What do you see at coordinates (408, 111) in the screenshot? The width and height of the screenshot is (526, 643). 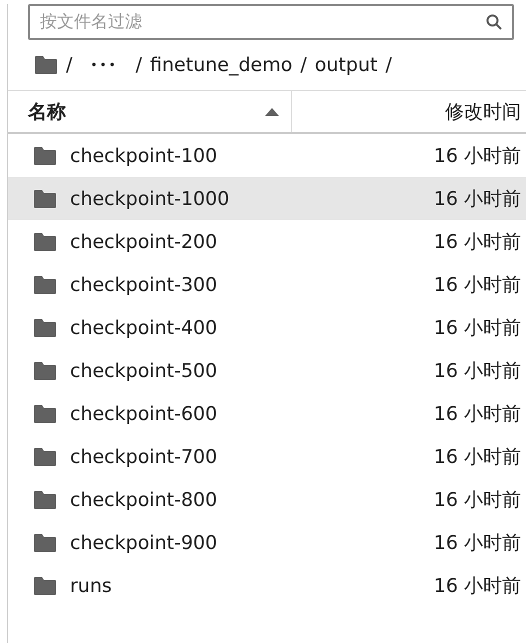 I see `column-header: 修改时间` at bounding box center [408, 111].